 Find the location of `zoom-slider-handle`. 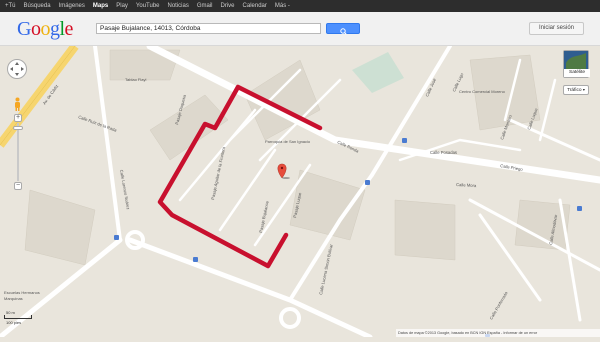

zoom-slider-handle is located at coordinates (18, 128).